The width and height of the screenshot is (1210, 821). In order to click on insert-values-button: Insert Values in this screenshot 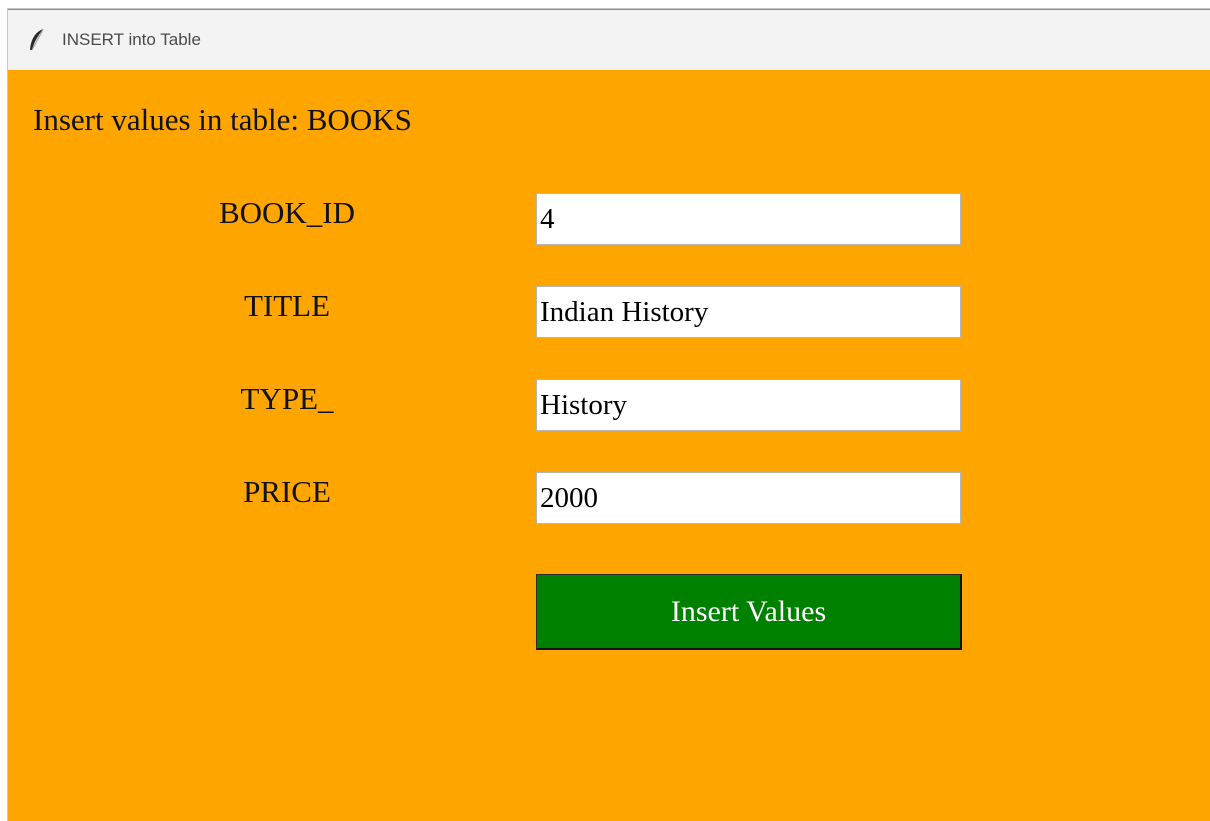, I will do `click(749, 612)`.